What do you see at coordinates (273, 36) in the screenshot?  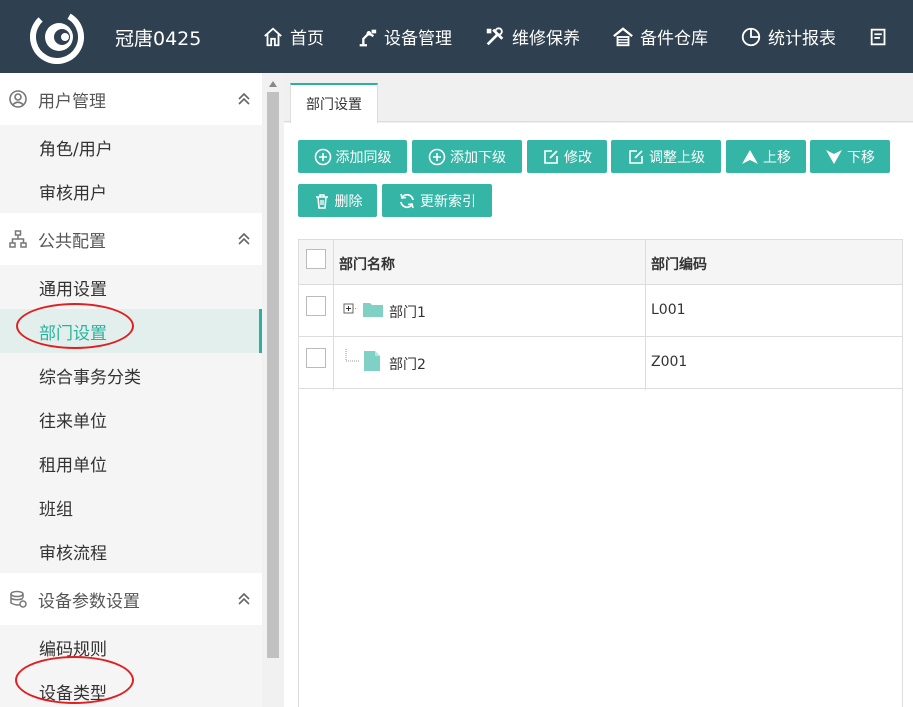 I see `home-icon` at bounding box center [273, 36].